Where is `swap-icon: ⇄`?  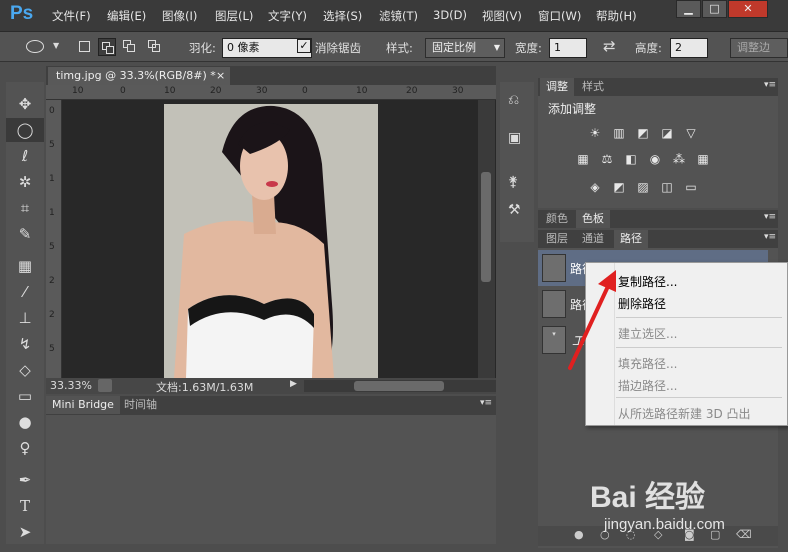 swap-icon: ⇄ is located at coordinates (609, 46).